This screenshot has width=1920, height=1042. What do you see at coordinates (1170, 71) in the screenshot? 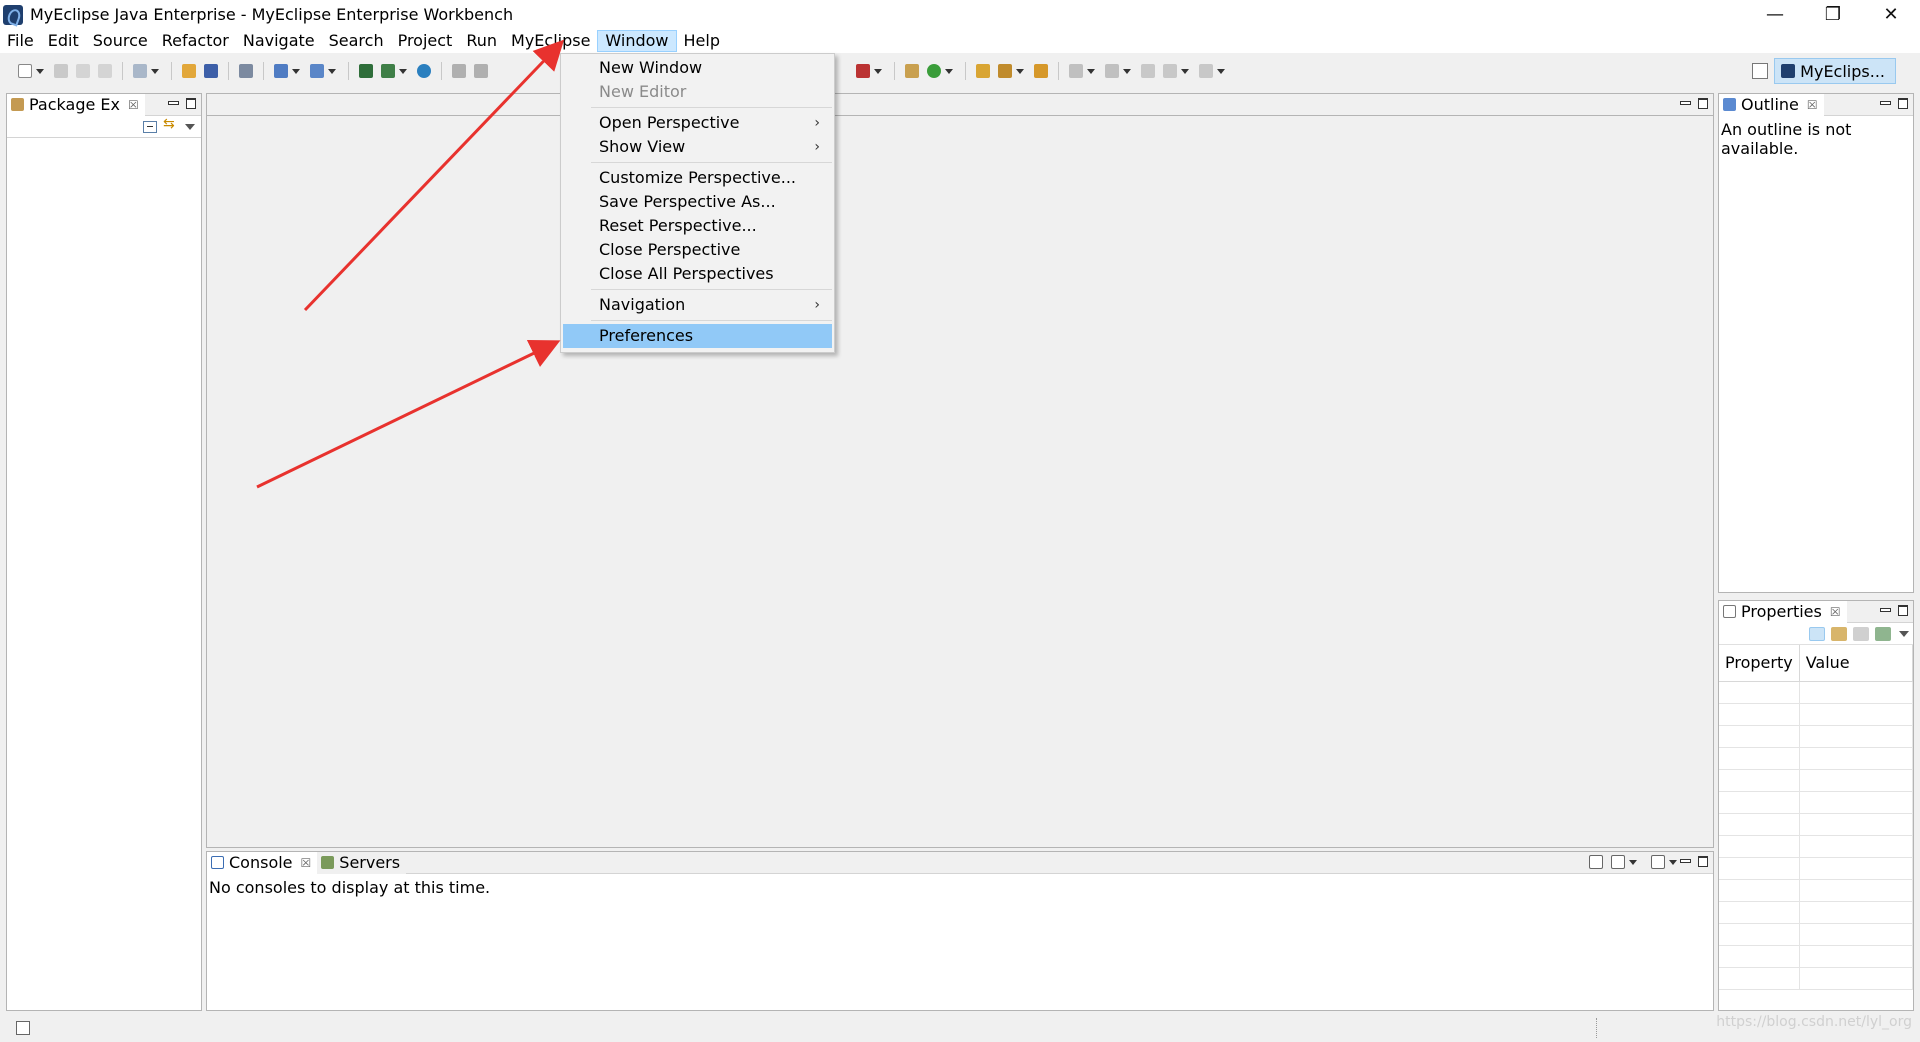
I see `back-icon` at bounding box center [1170, 71].